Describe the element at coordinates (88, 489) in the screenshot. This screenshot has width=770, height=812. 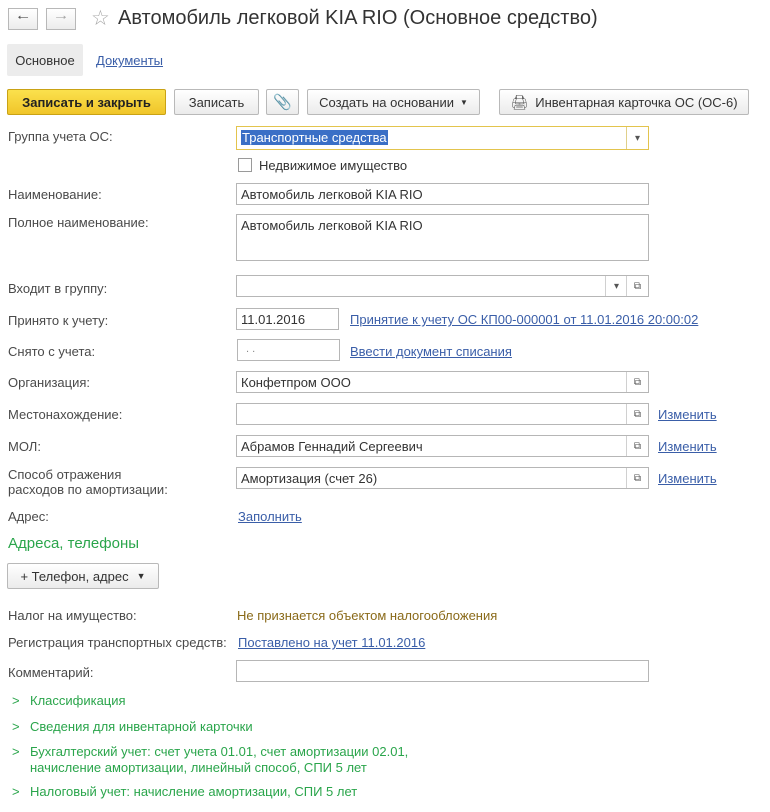
I see `amort-label-line2: расходов по амортизации:` at that location.